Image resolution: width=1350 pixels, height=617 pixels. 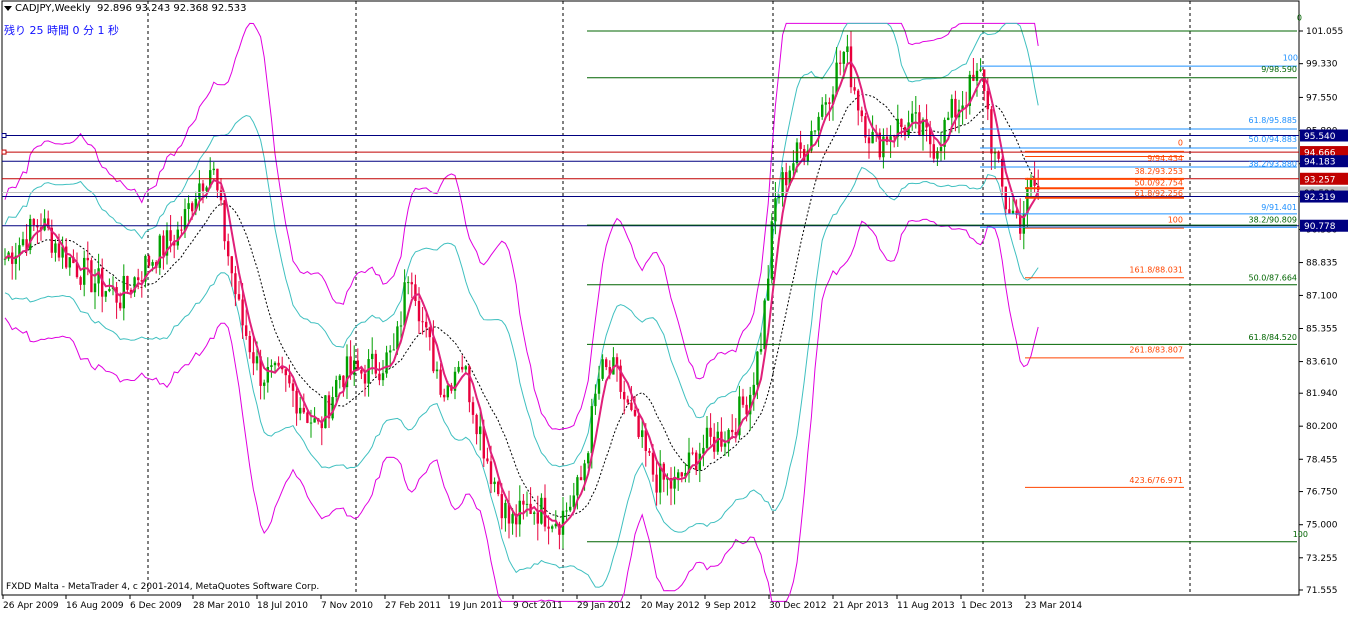 I want to click on x-tick-label: 16 Aug 2009, so click(x=95, y=606).